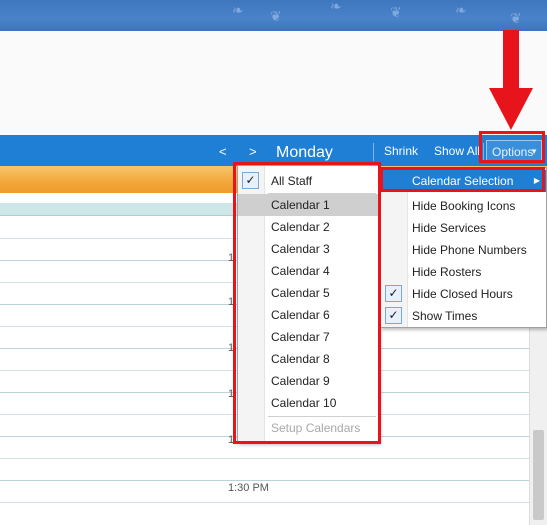  Describe the element at coordinates (457, 150) in the screenshot. I see `show-all-button: Show All` at that location.